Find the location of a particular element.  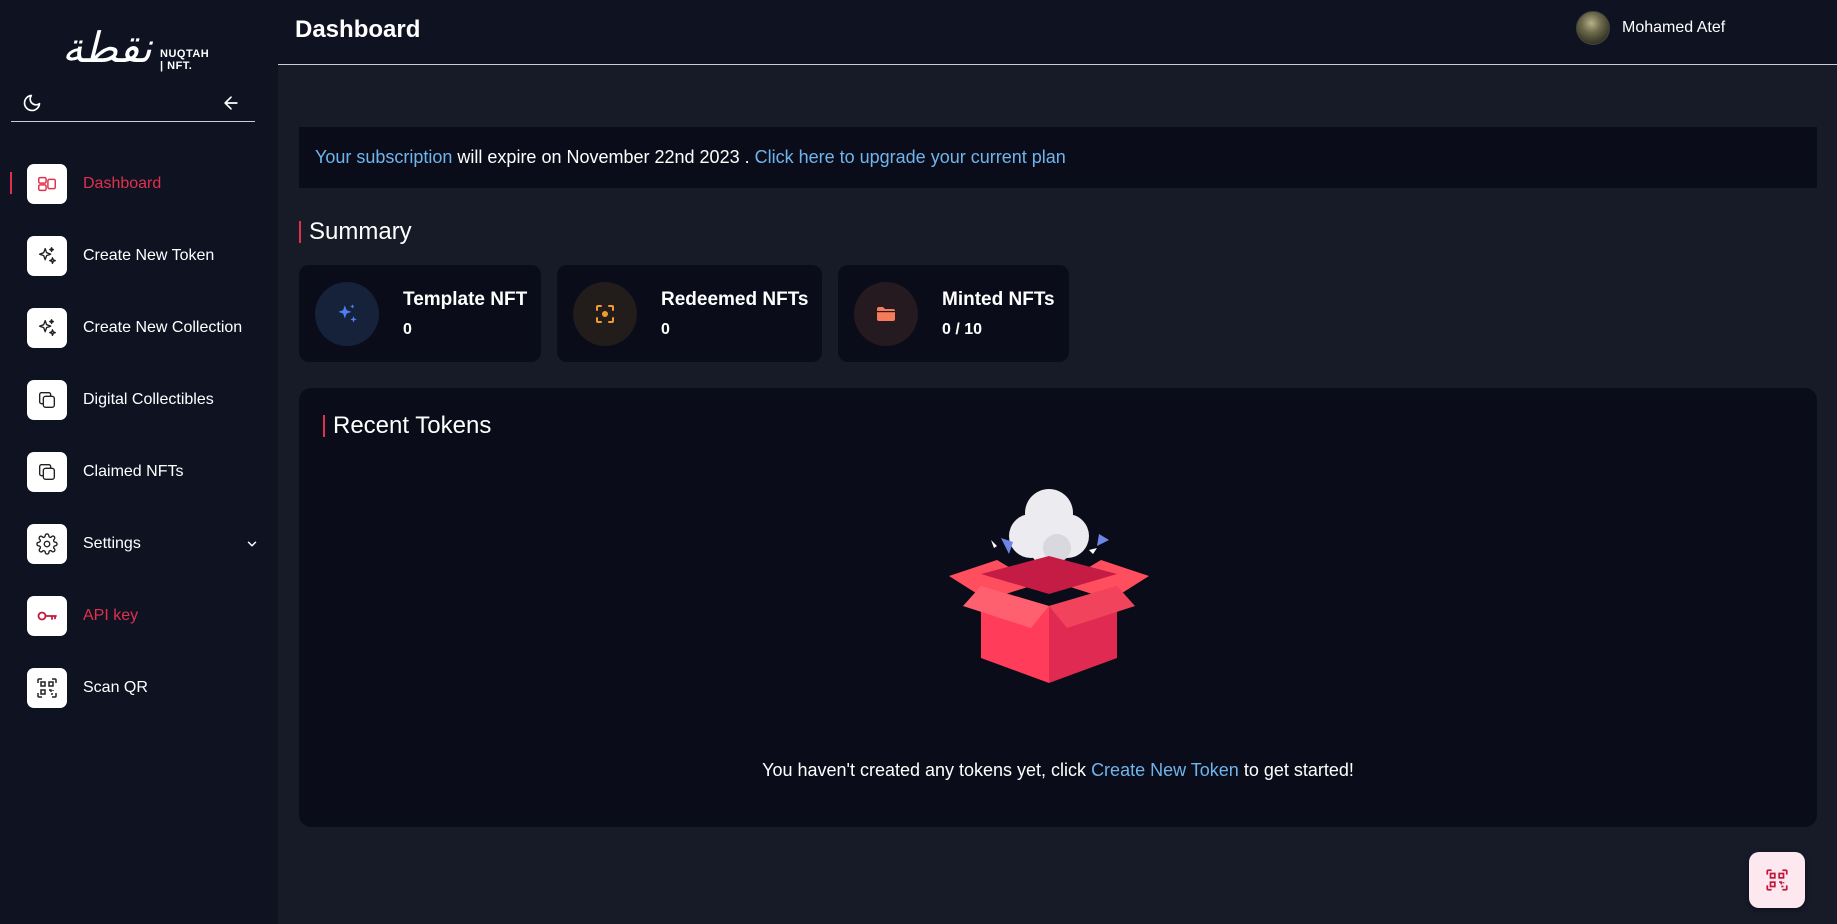

brand-logo: نقطة NUQTAH | NFT. is located at coordinates (137, 49).